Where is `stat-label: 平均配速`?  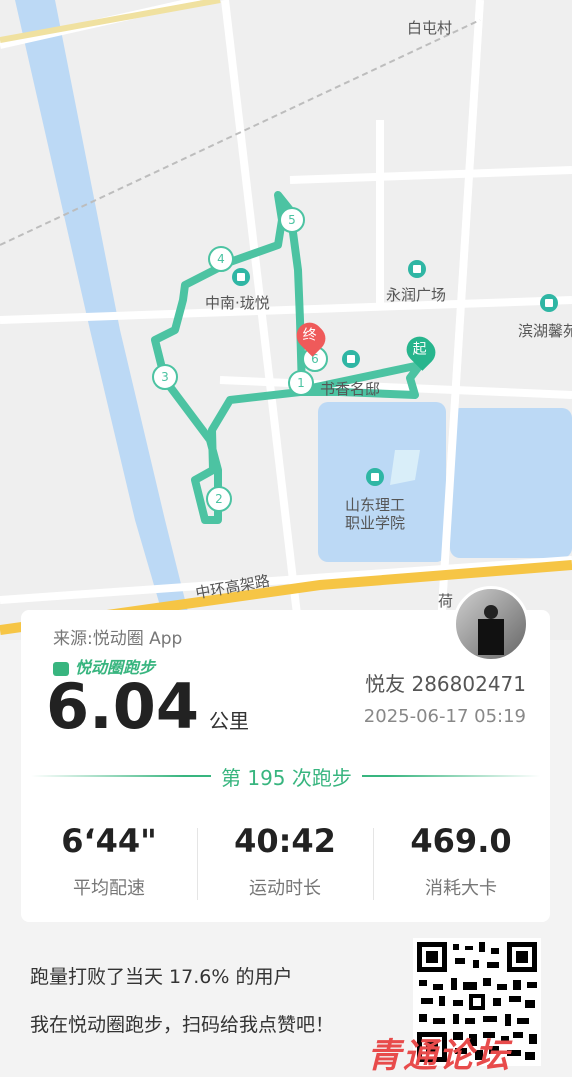
stat-label: 平均配速 is located at coordinates (109, 888).